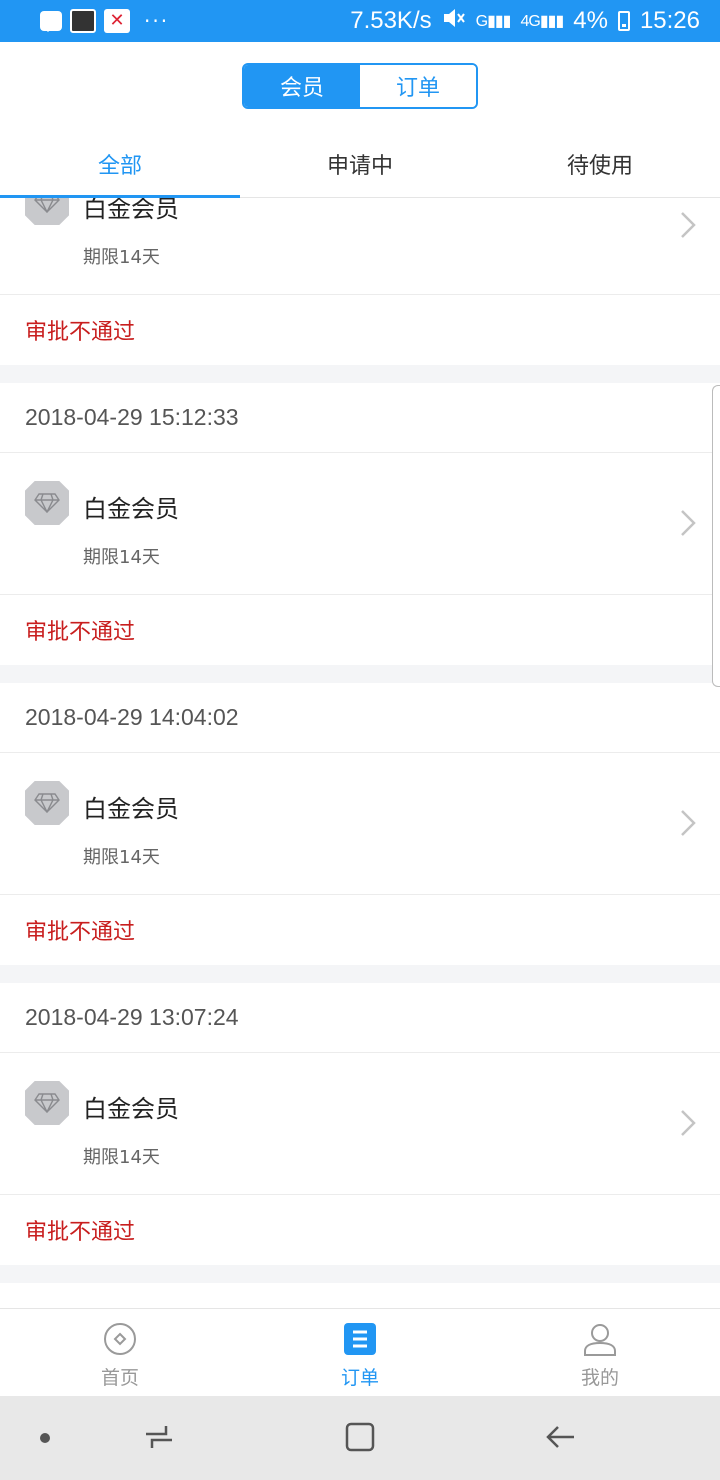 This screenshot has height=1480, width=720. What do you see at coordinates (117, 21) in the screenshot?
I see `app-notification-icon: ✕` at bounding box center [117, 21].